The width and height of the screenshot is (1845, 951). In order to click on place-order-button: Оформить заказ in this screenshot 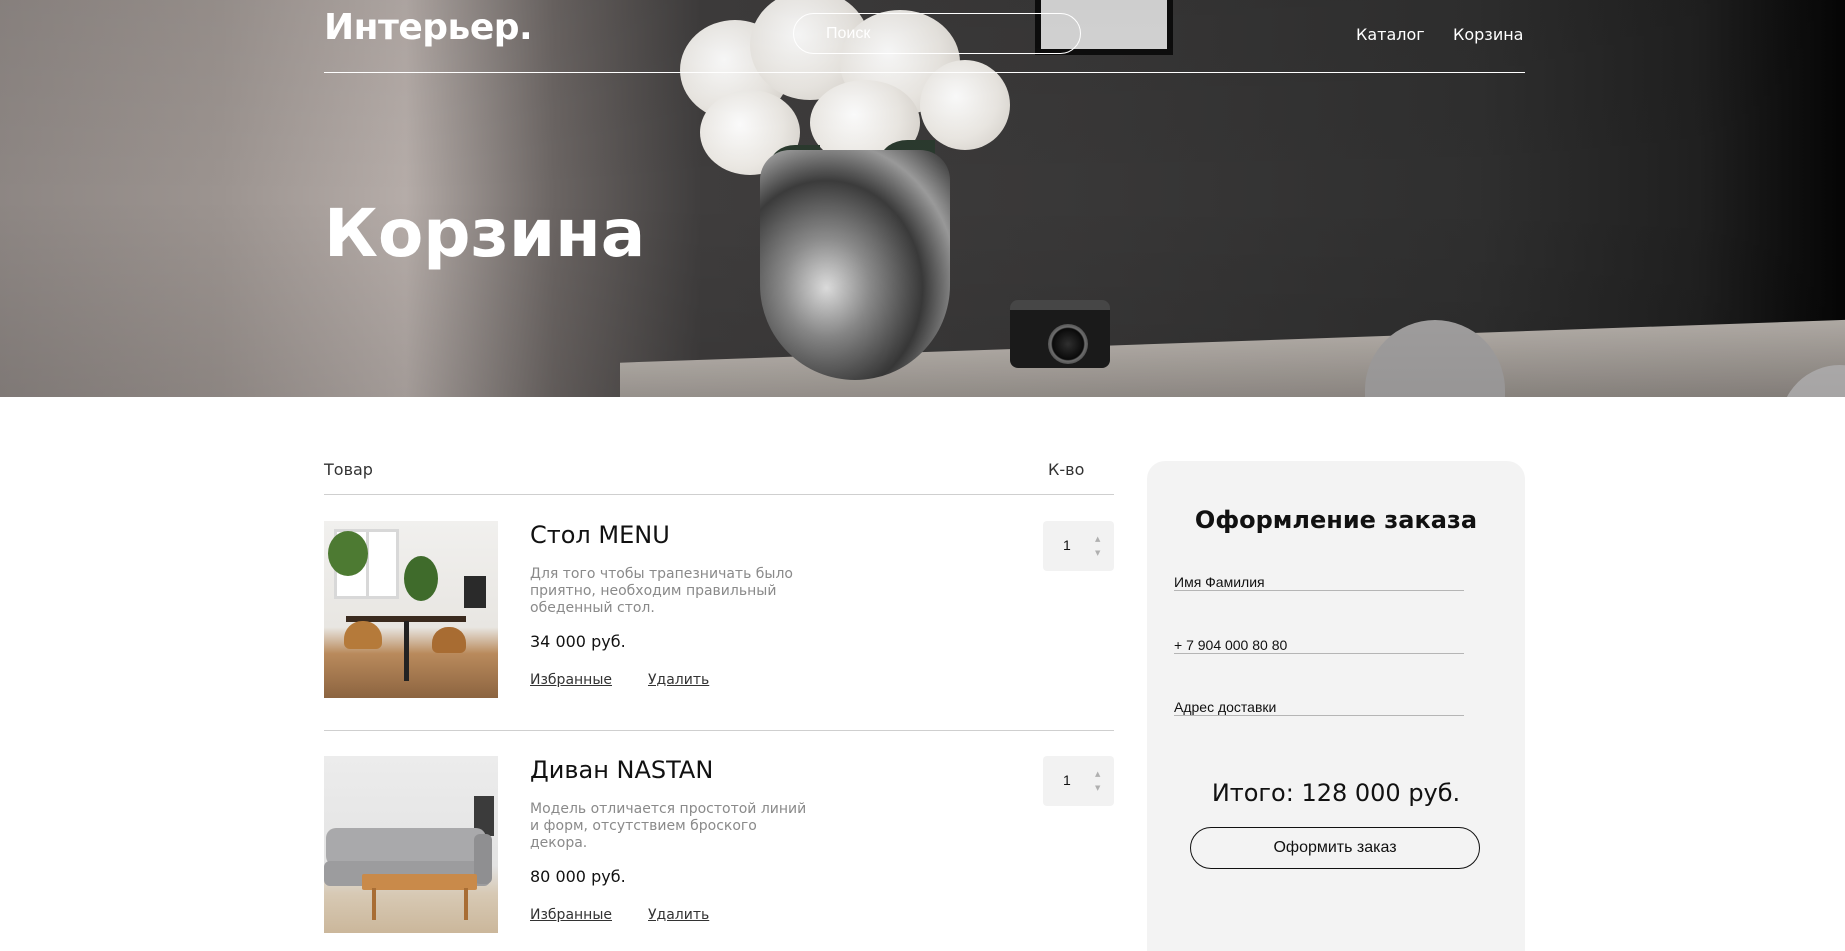, I will do `click(1335, 848)`.